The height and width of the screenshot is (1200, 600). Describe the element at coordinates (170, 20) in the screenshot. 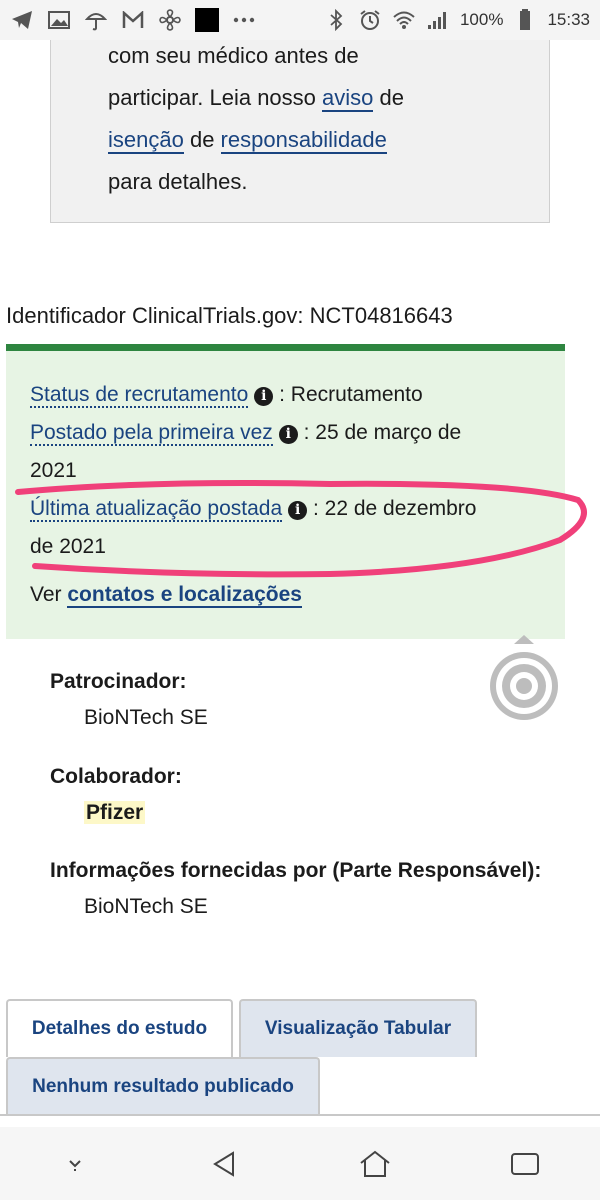

I see `pinwheel-icon` at that location.